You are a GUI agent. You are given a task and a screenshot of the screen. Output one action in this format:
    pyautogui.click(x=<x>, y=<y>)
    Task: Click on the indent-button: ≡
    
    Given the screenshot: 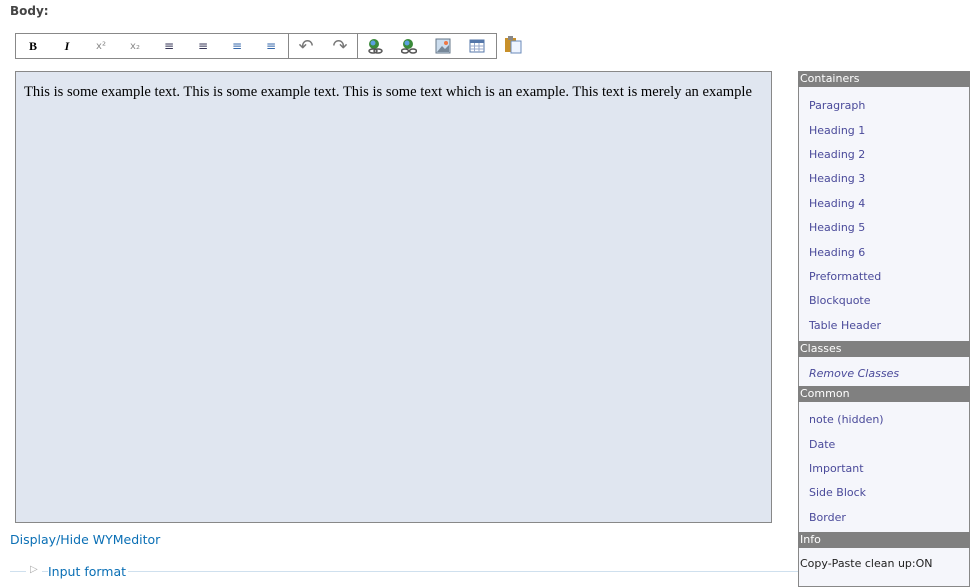 What is the action you would take?
    pyautogui.click(x=237, y=46)
    